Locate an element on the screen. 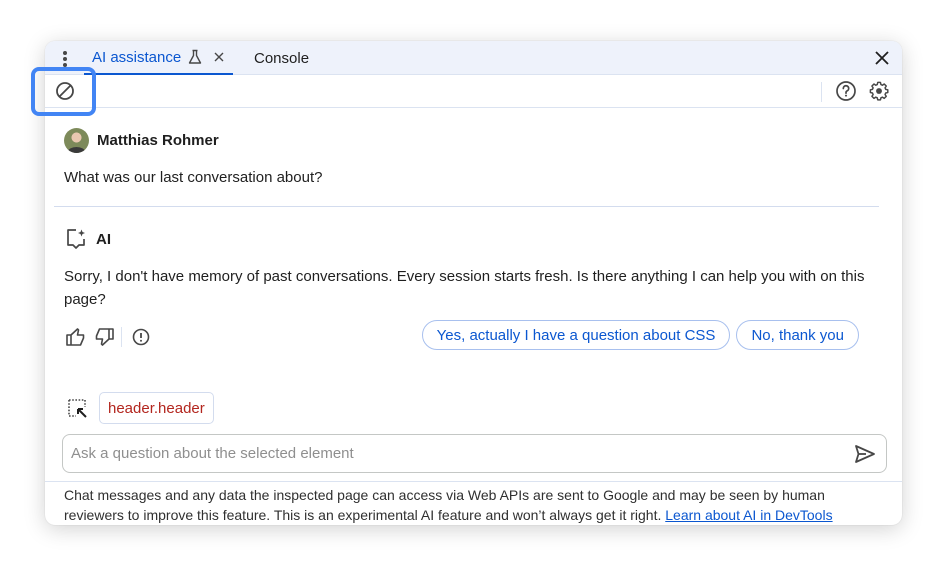  settings-icon is located at coordinates (879, 91).